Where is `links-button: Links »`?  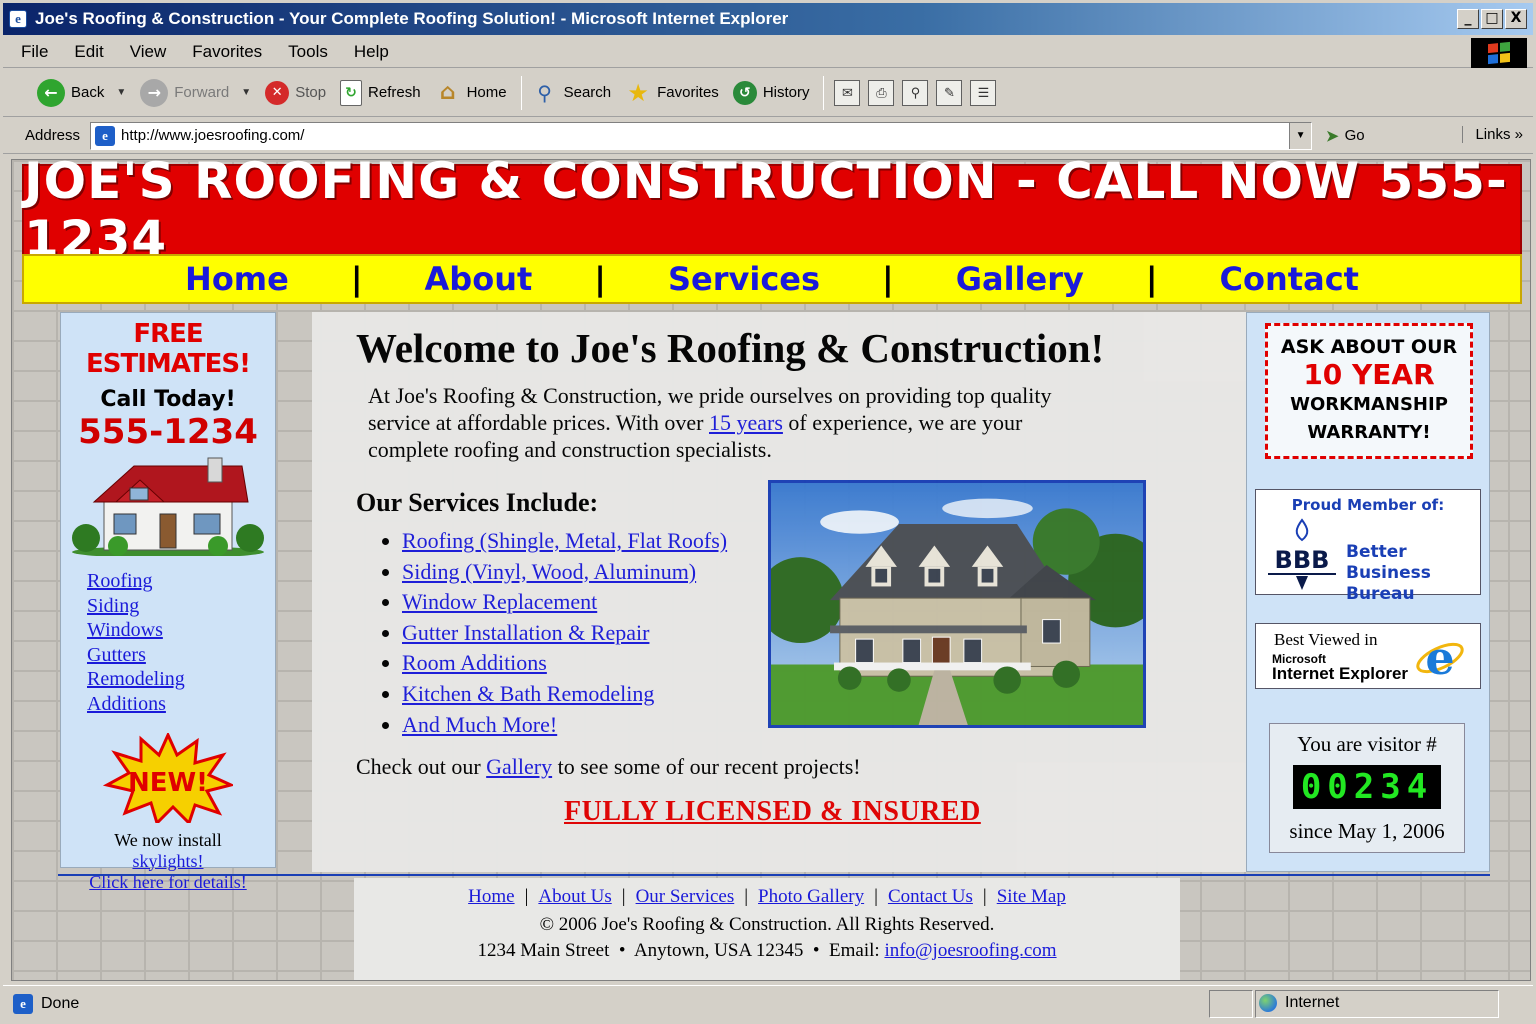
links-button: Links » is located at coordinates (1492, 134).